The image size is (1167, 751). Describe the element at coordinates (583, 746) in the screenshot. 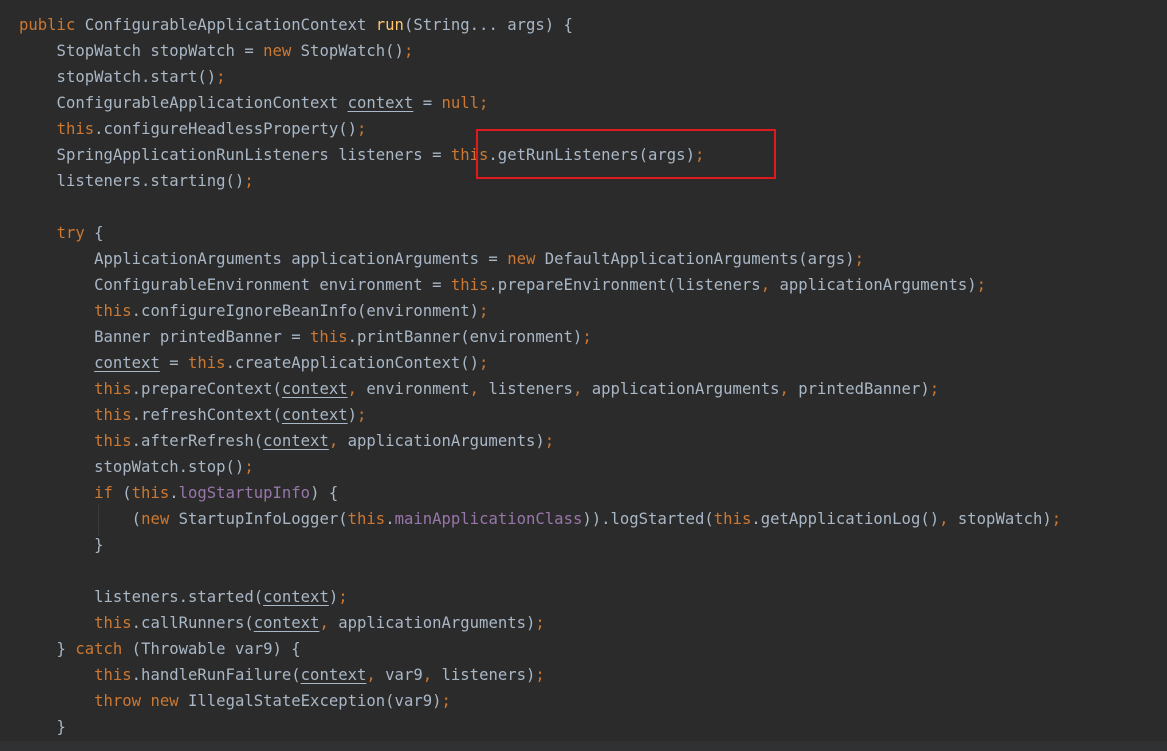

I see `horizontal-scrollbar` at that location.